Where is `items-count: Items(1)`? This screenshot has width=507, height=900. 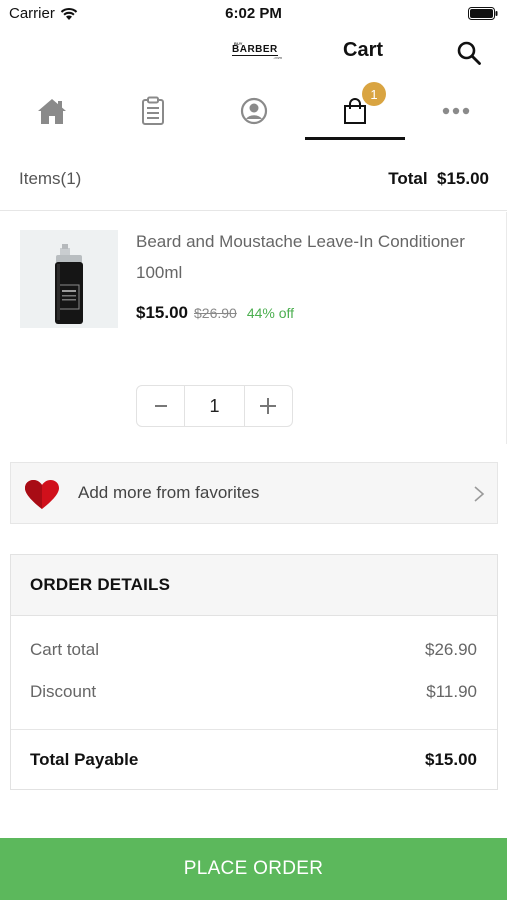
items-count: Items(1) is located at coordinates (50, 178).